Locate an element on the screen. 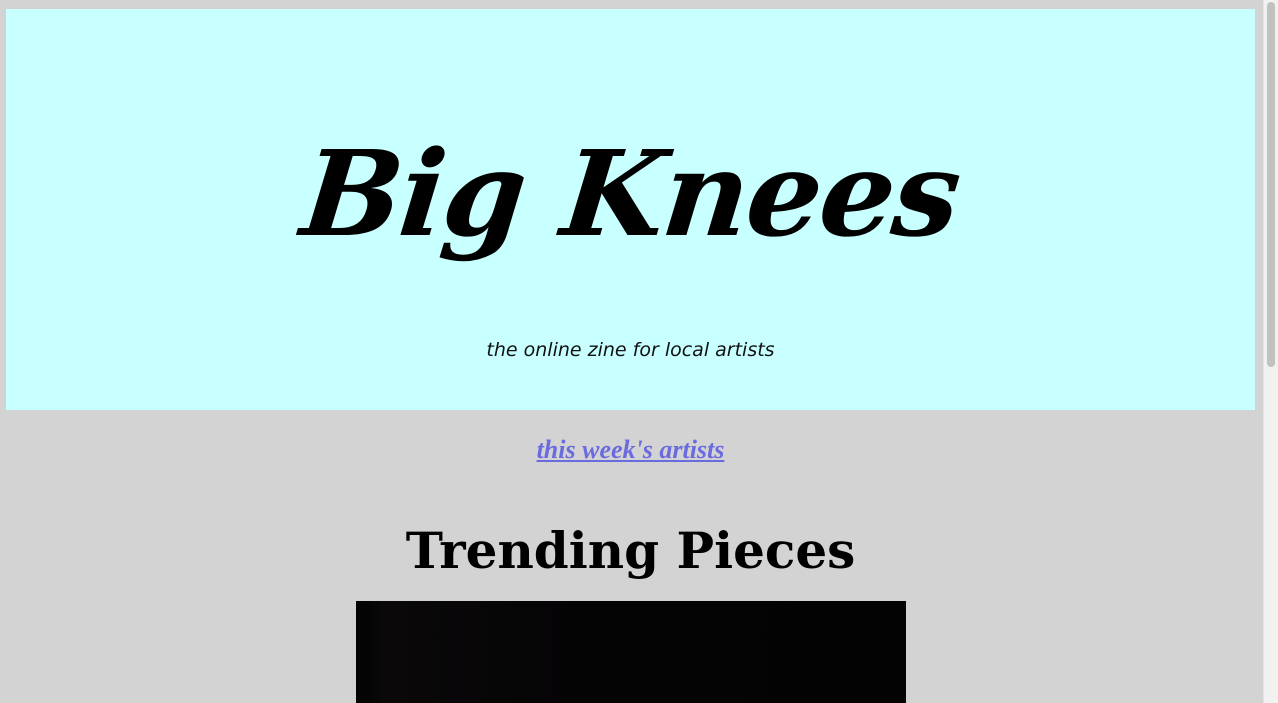 The image size is (1278, 703). site-title: Big Knees is located at coordinates (630, 193).